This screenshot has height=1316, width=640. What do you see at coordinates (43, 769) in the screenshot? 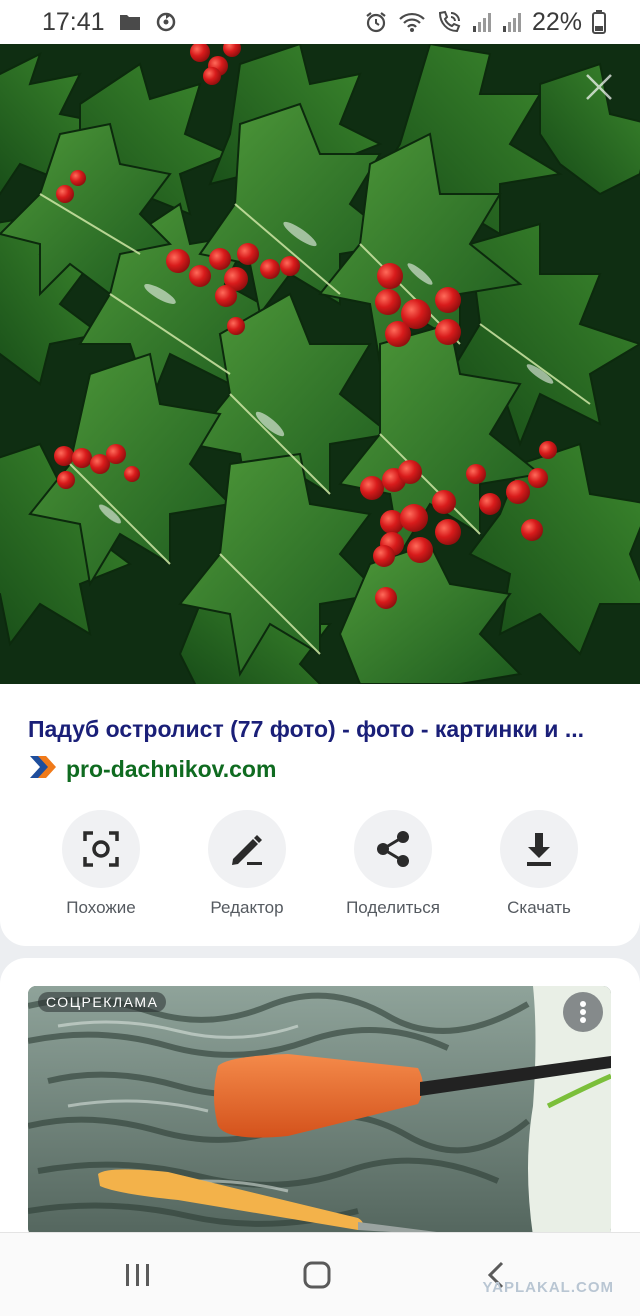
I see `pro-dachnikov-logo-icon` at bounding box center [43, 769].